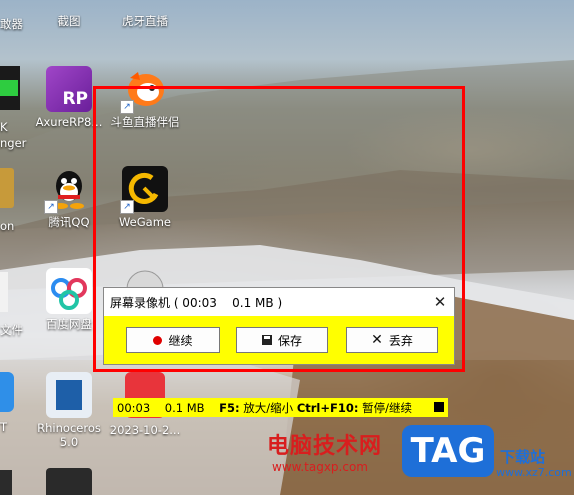 Image resolution: width=574 pixels, height=495 pixels. What do you see at coordinates (327, 407) in the screenshot?
I see `f10-key-hint: Ctrl+F10:` at bounding box center [327, 407].